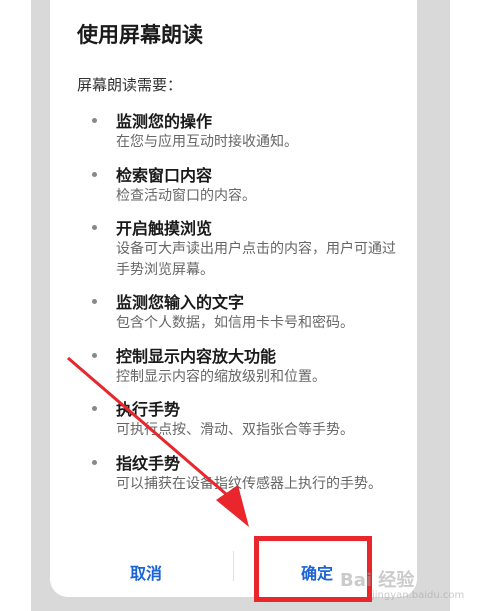 This screenshot has width=479, height=611. What do you see at coordinates (418, 595) in the screenshot?
I see `watermark-url: jingyan.baidu.com` at bounding box center [418, 595].